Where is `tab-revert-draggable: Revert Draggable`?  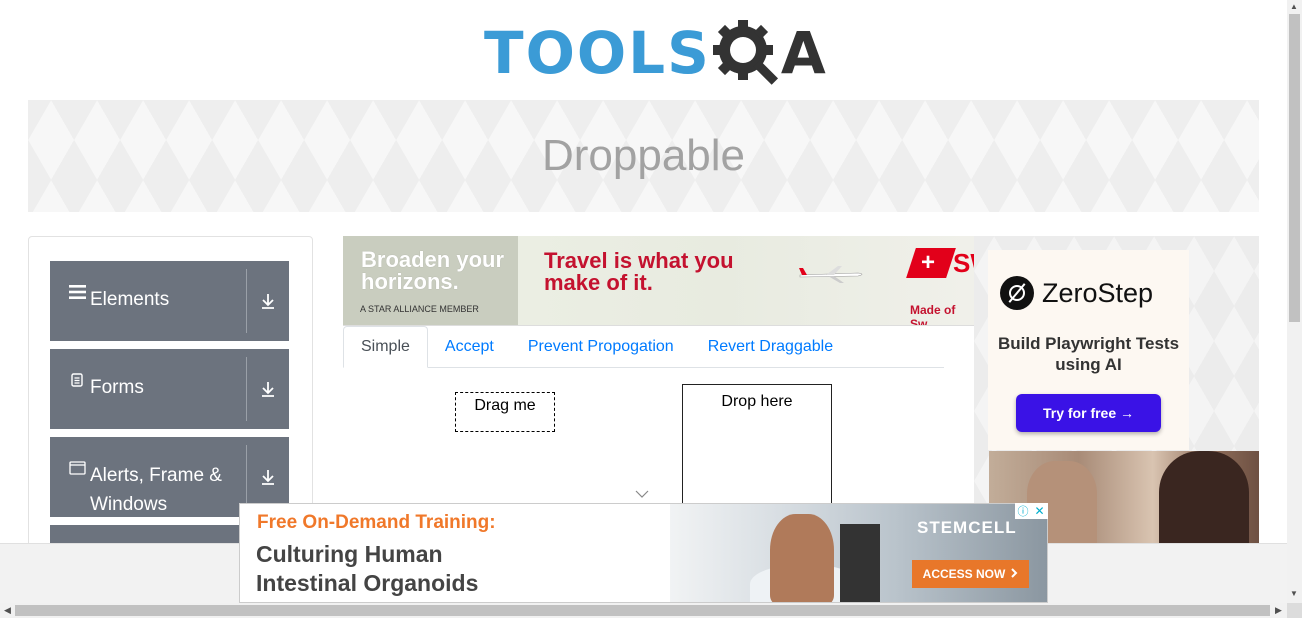 tab-revert-draggable: Revert Draggable is located at coordinates (770, 347).